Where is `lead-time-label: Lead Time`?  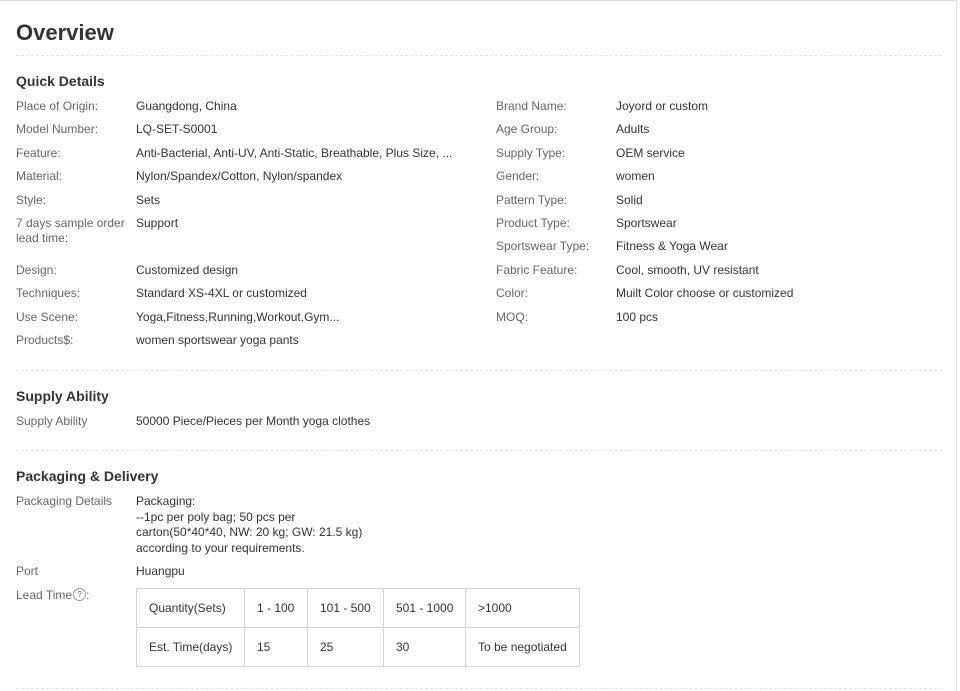 lead-time-label: Lead Time is located at coordinates (44, 595).